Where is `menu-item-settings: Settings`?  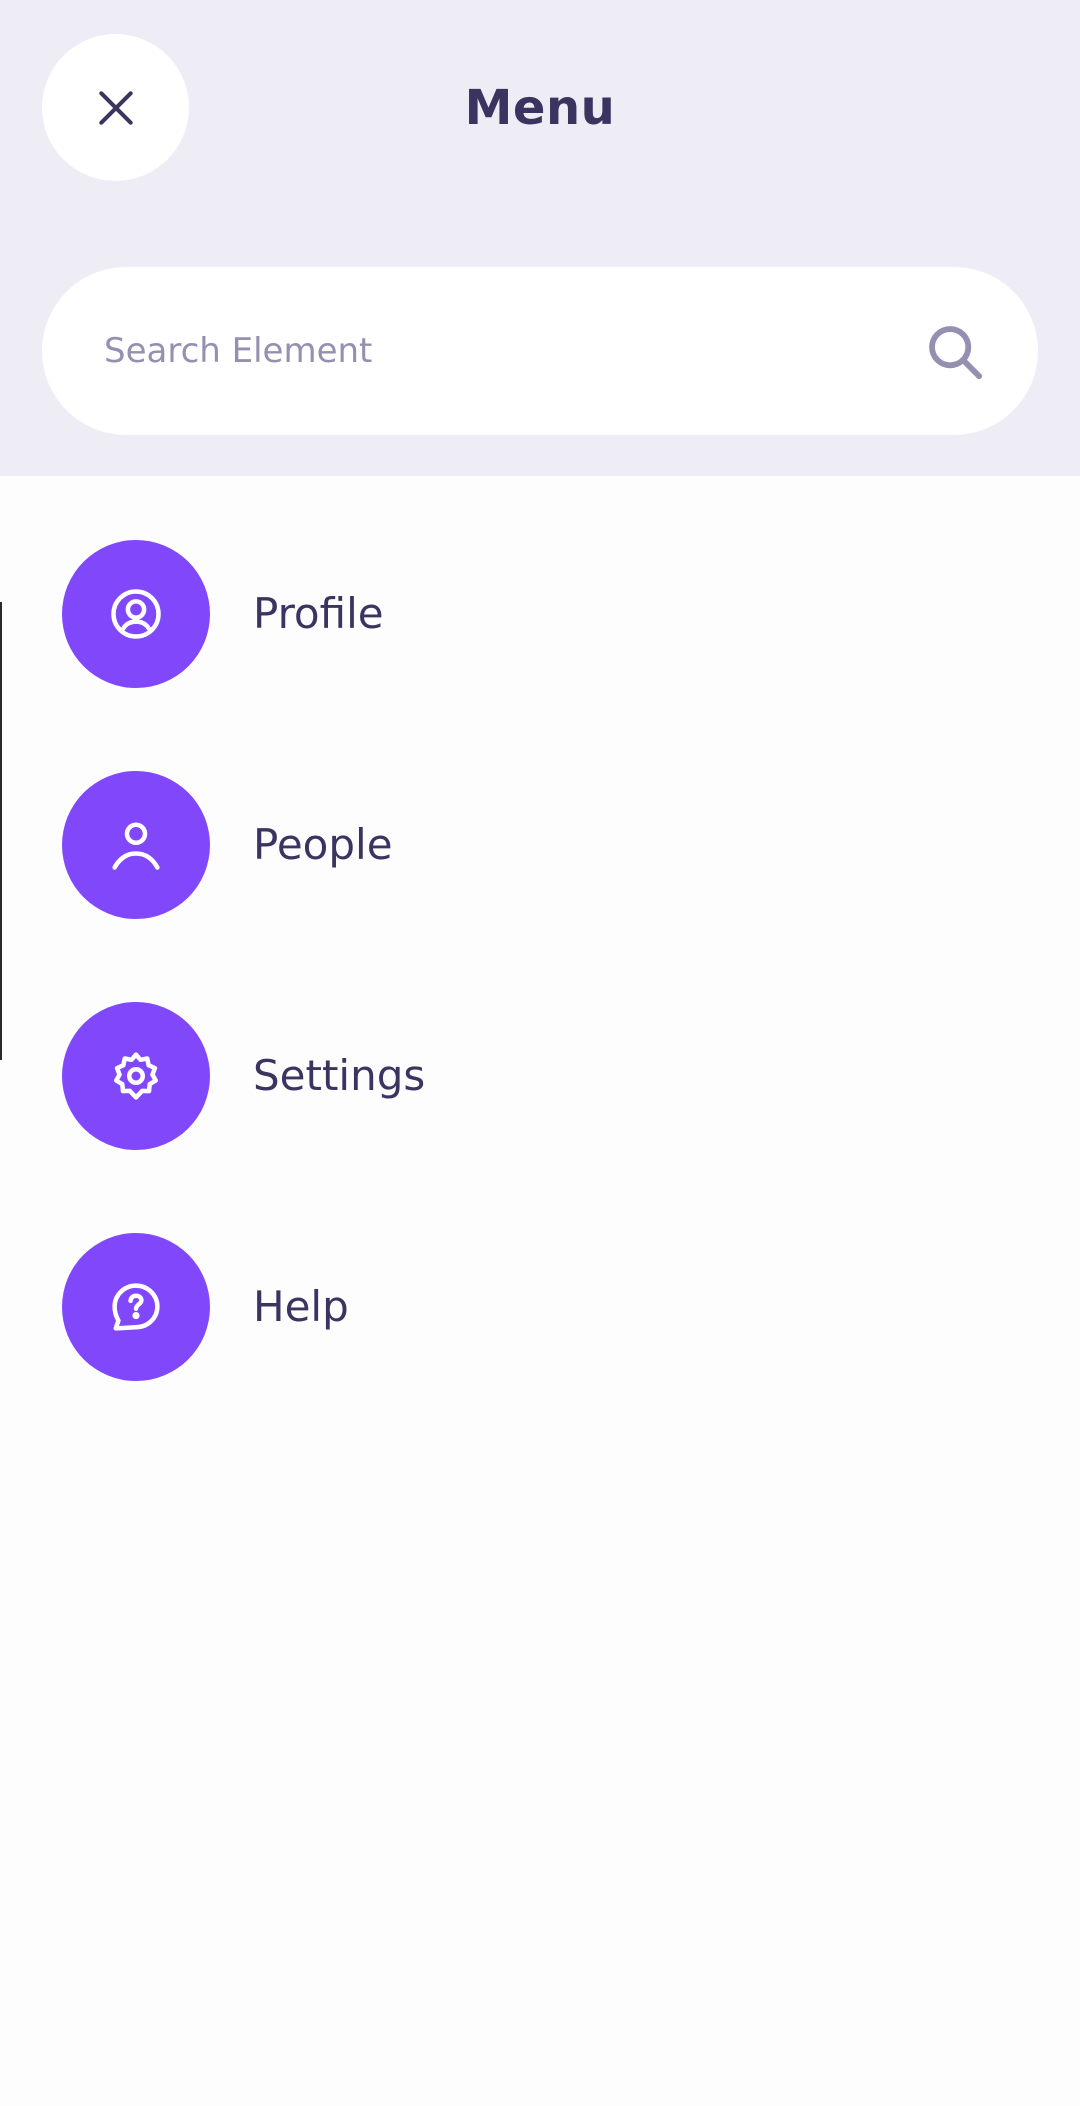 menu-item-settings: Settings is located at coordinates (512, 1076).